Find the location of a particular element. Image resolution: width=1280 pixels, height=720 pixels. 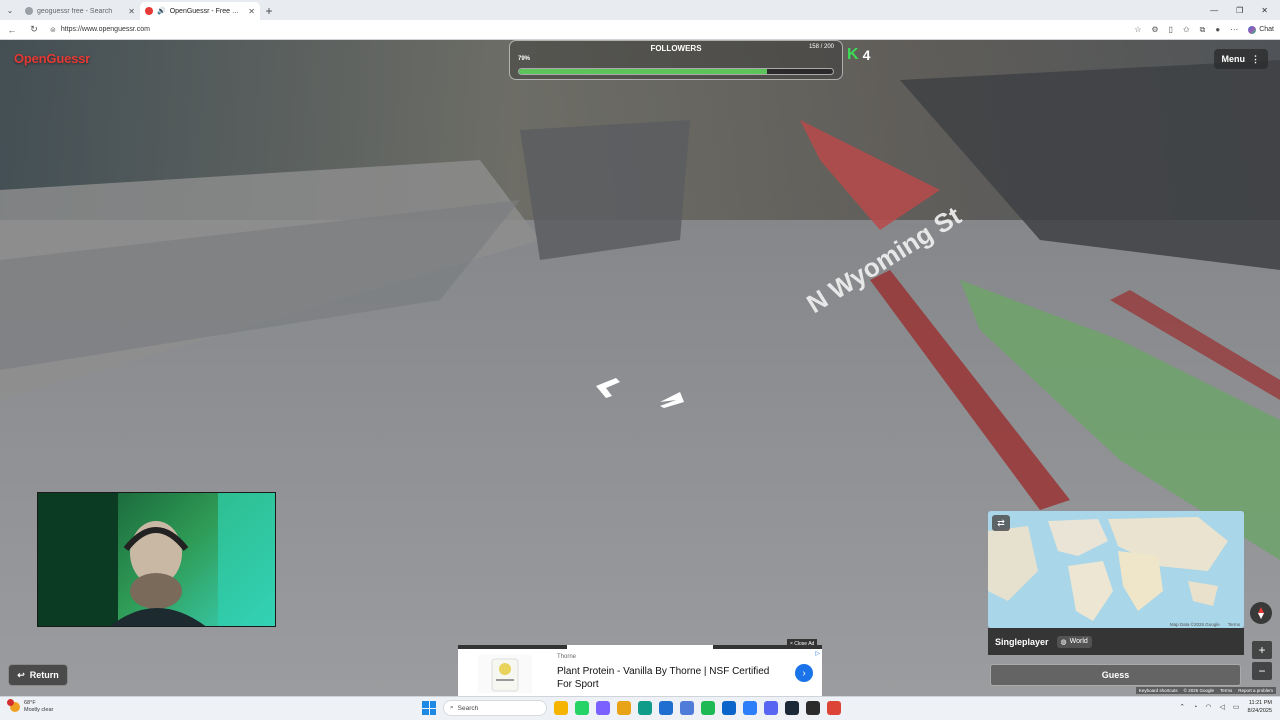

terms-link: Terms is located at coordinates (1226, 690).